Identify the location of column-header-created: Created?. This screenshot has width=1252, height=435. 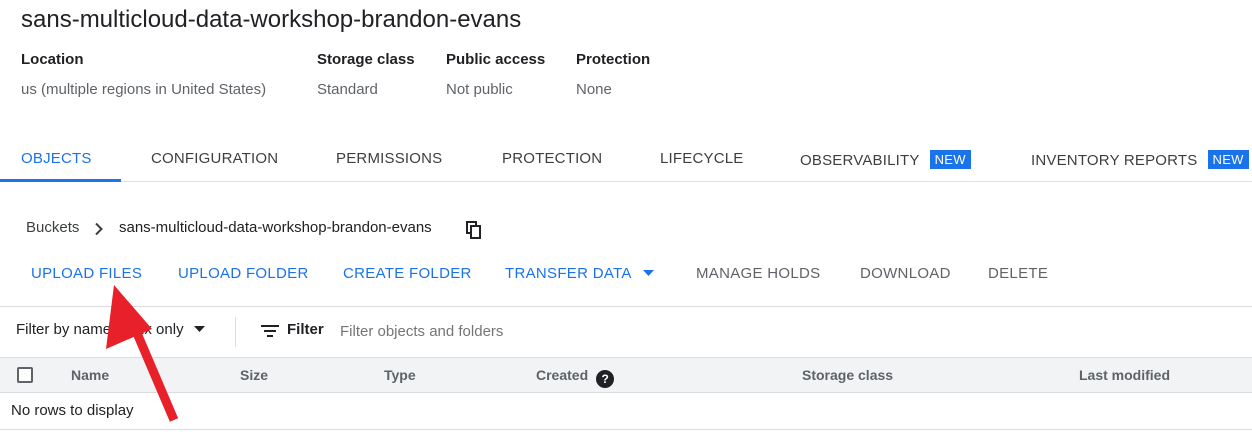
(575, 377).